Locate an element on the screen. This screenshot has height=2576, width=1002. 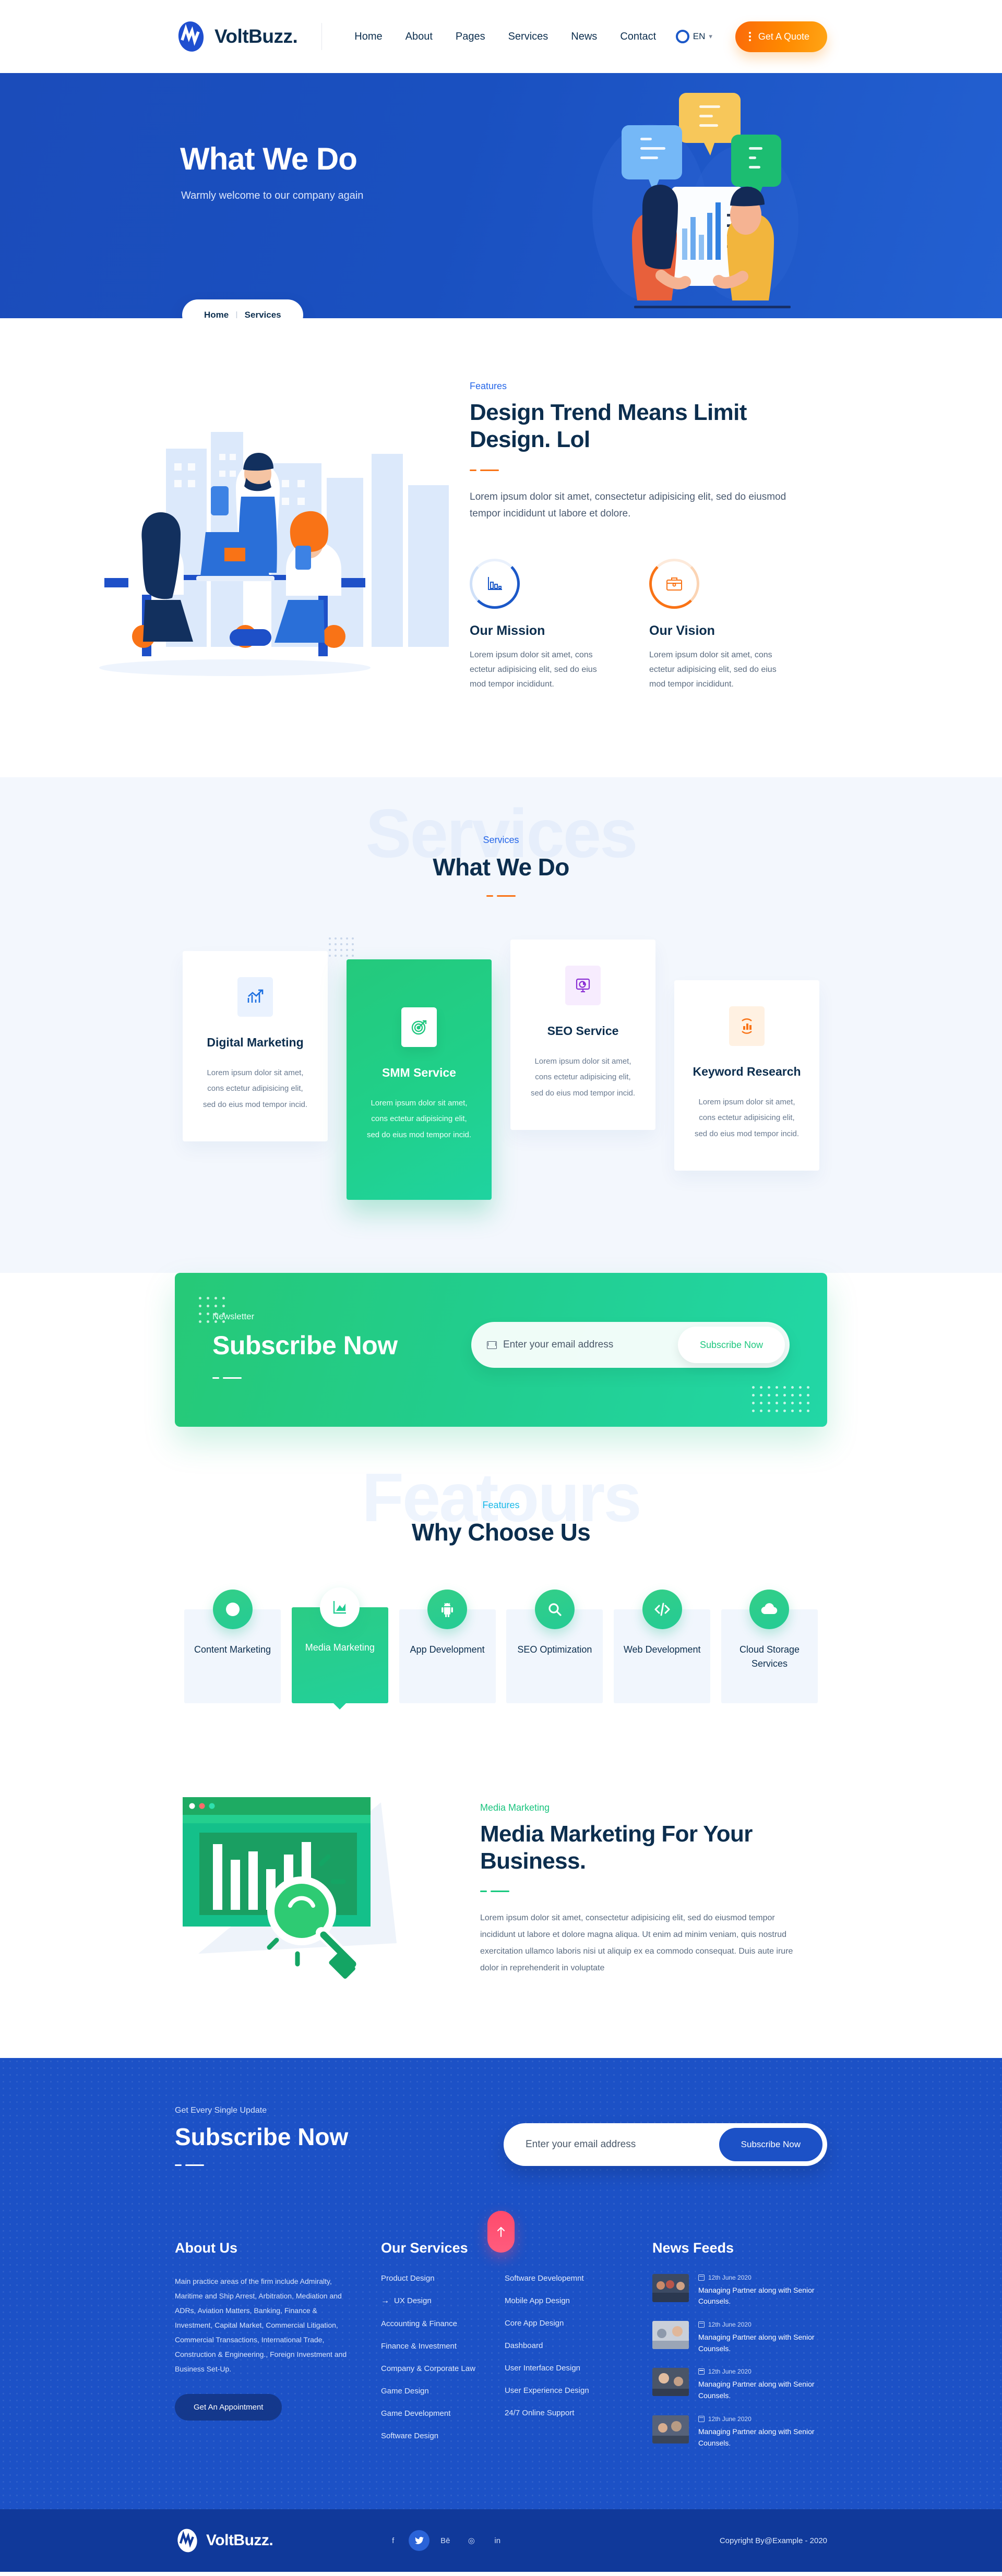
nav-item-contact: Contact is located at coordinates (638, 37).